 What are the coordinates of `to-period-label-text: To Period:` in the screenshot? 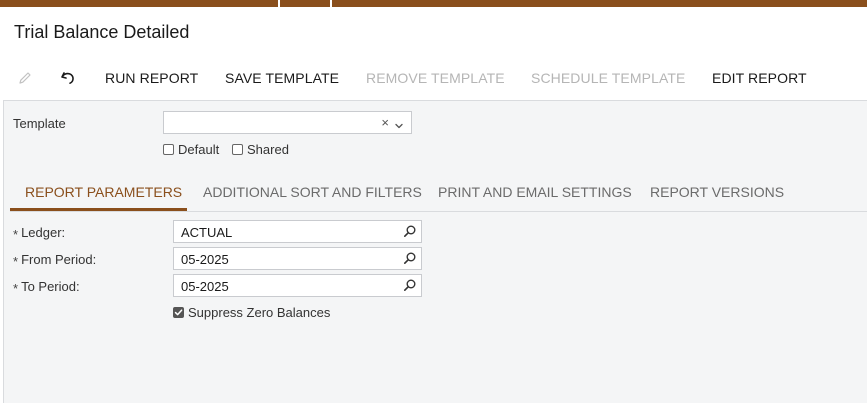 It's located at (50, 286).